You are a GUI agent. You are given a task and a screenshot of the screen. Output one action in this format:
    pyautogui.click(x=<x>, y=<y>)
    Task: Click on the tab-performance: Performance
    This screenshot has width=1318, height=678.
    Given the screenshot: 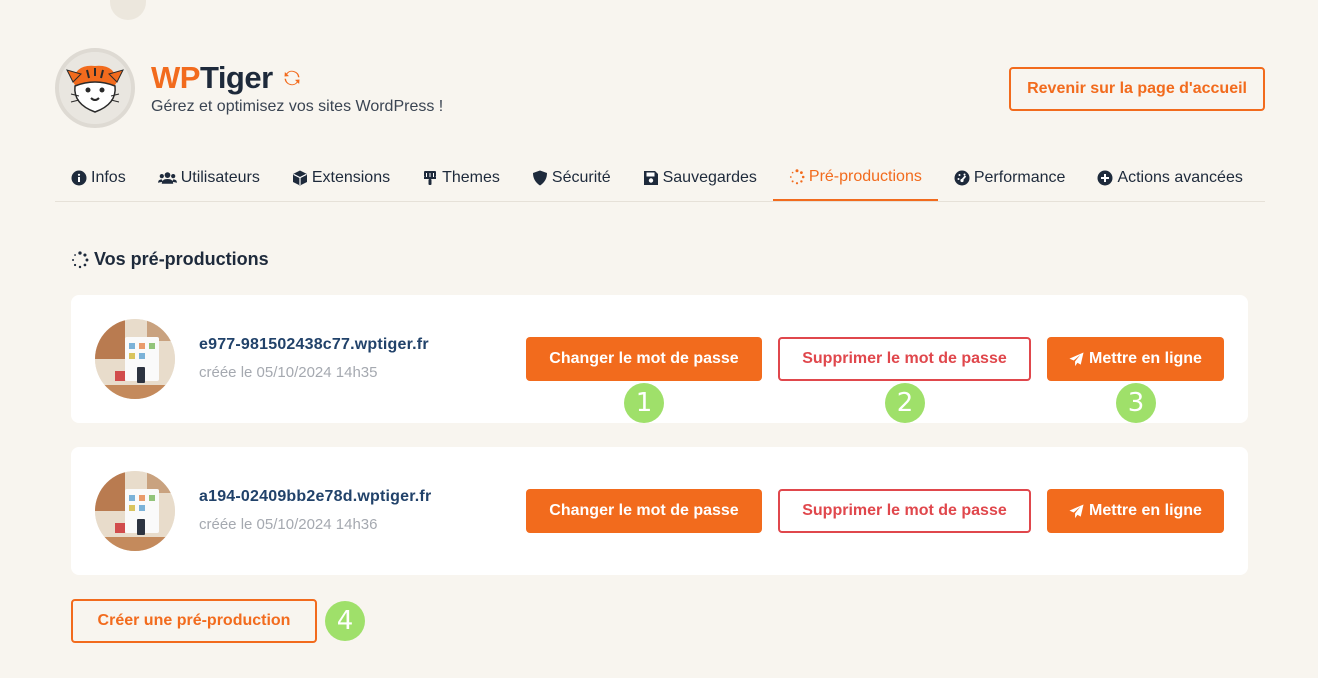 What is the action you would take?
    pyautogui.click(x=1010, y=178)
    